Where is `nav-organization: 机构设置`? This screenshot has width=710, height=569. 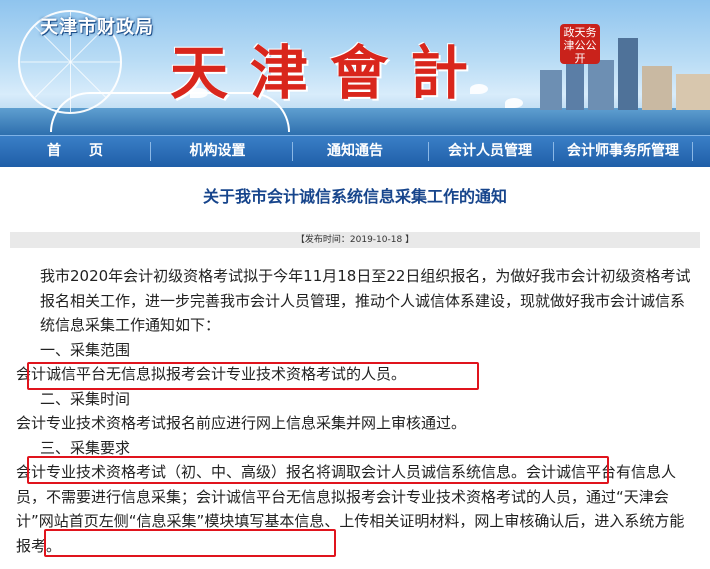 nav-organization: 机构设置 is located at coordinates (217, 151).